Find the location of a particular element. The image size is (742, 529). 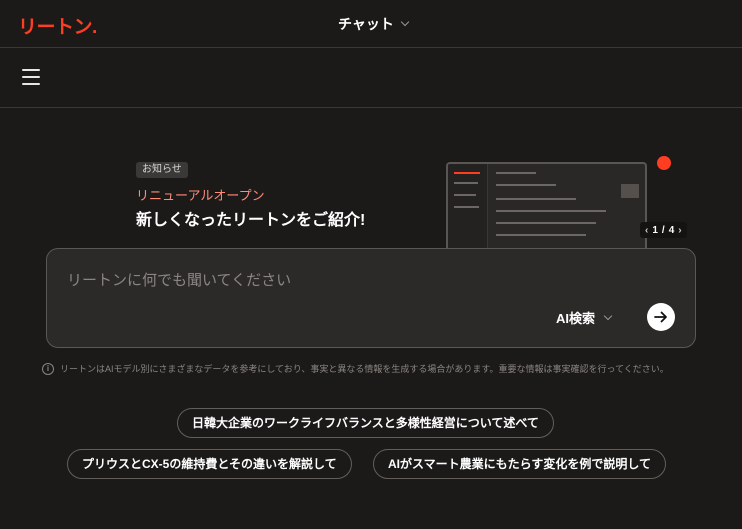

top-bar: リートン. チャット is located at coordinates (371, 24).